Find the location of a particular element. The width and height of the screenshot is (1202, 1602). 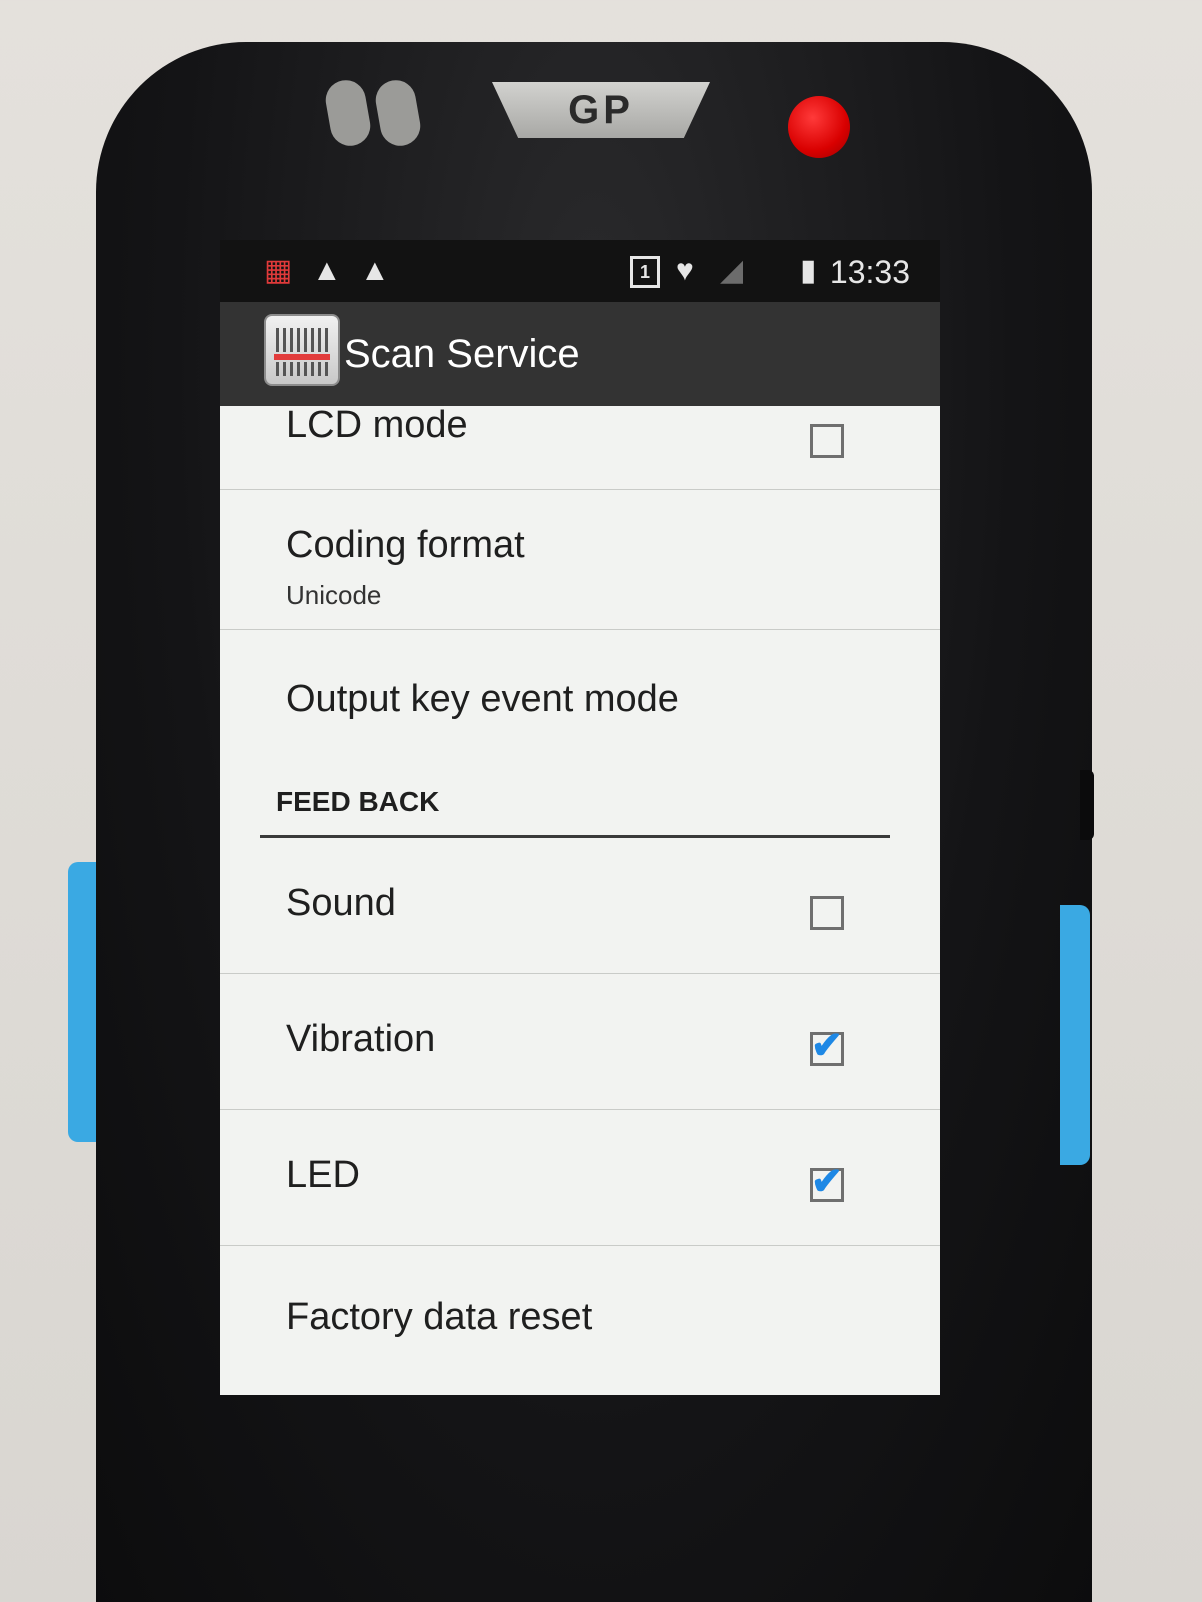

brand-logo: GP is located at coordinates (601, 110).